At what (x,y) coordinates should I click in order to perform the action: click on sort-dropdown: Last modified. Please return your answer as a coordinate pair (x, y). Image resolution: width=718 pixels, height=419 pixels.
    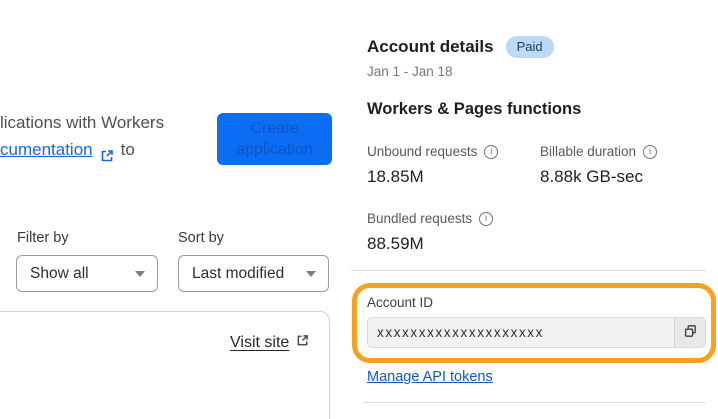
    Looking at the image, I should click on (253, 273).